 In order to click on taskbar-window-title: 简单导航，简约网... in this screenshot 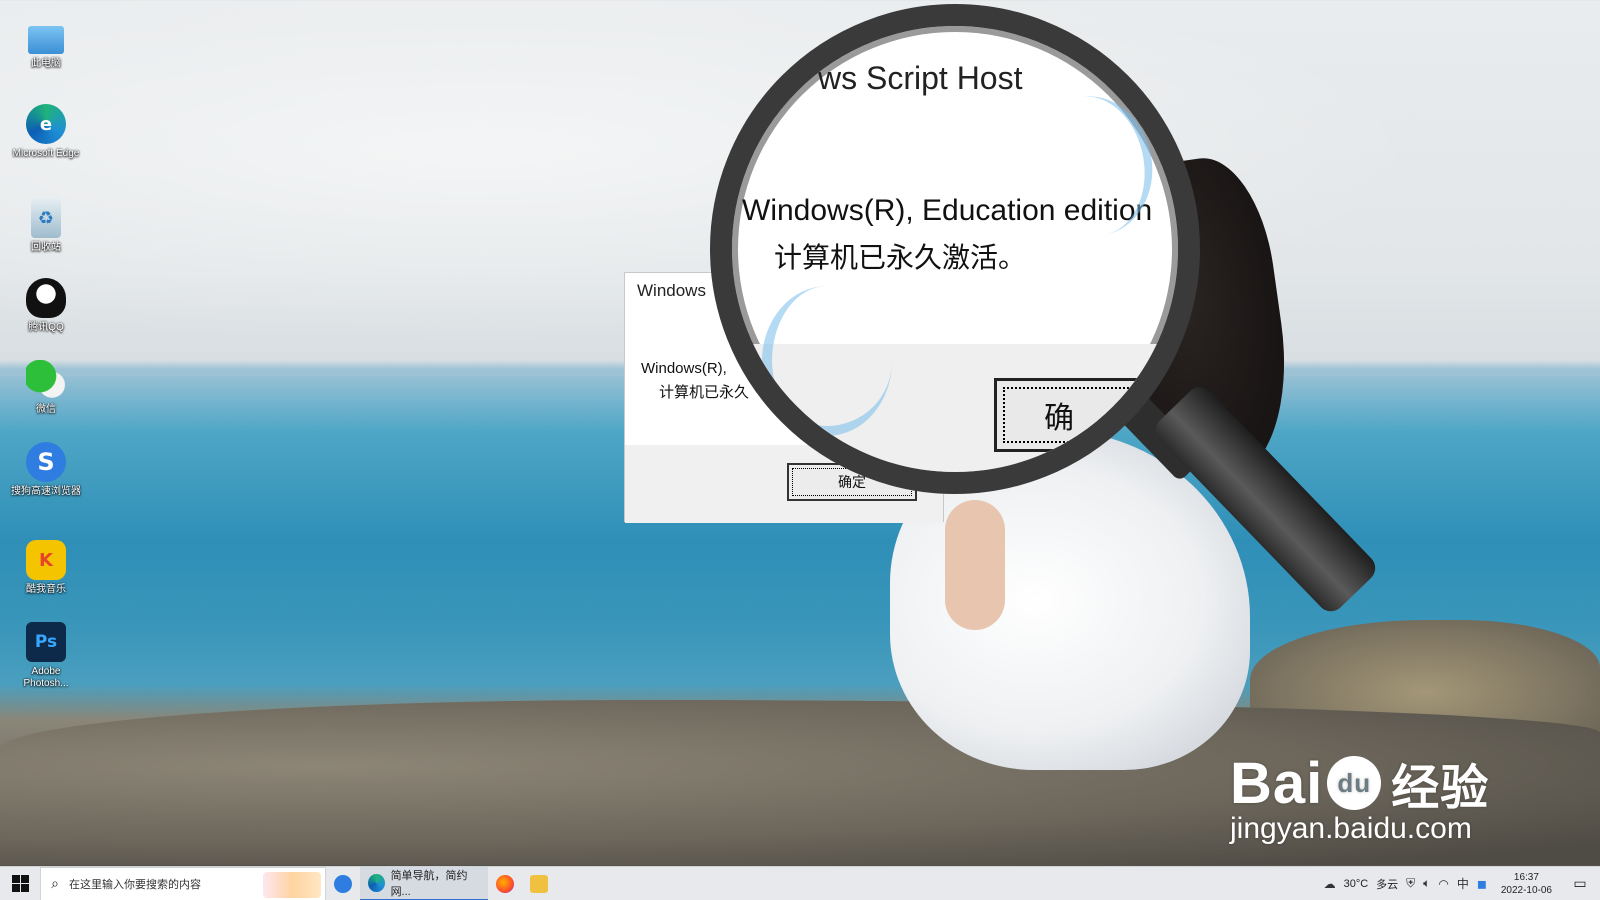, I will do `click(429, 883)`.